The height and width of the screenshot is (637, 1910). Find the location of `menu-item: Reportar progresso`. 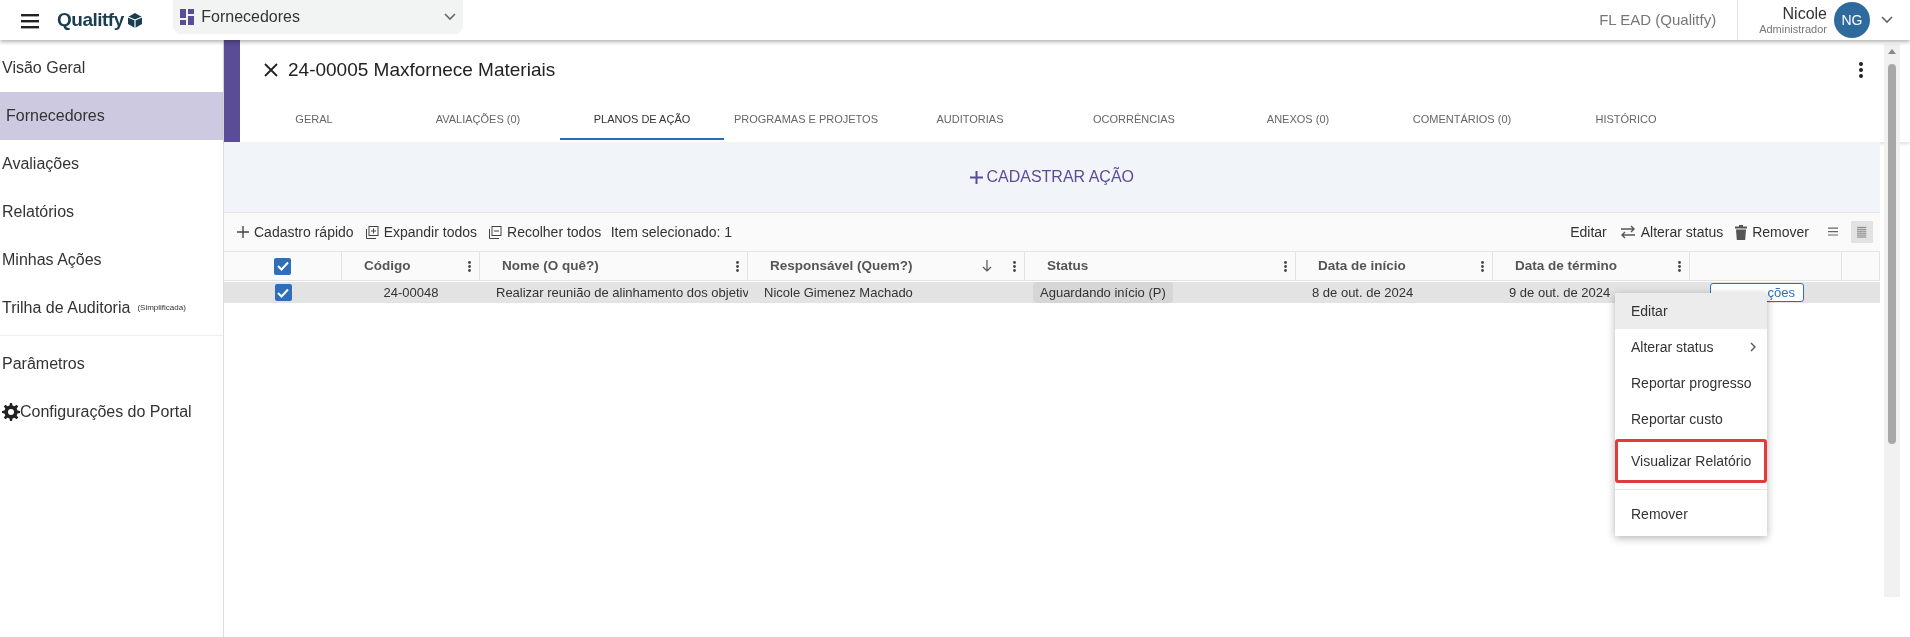

menu-item: Reportar progresso is located at coordinates (1691, 383).